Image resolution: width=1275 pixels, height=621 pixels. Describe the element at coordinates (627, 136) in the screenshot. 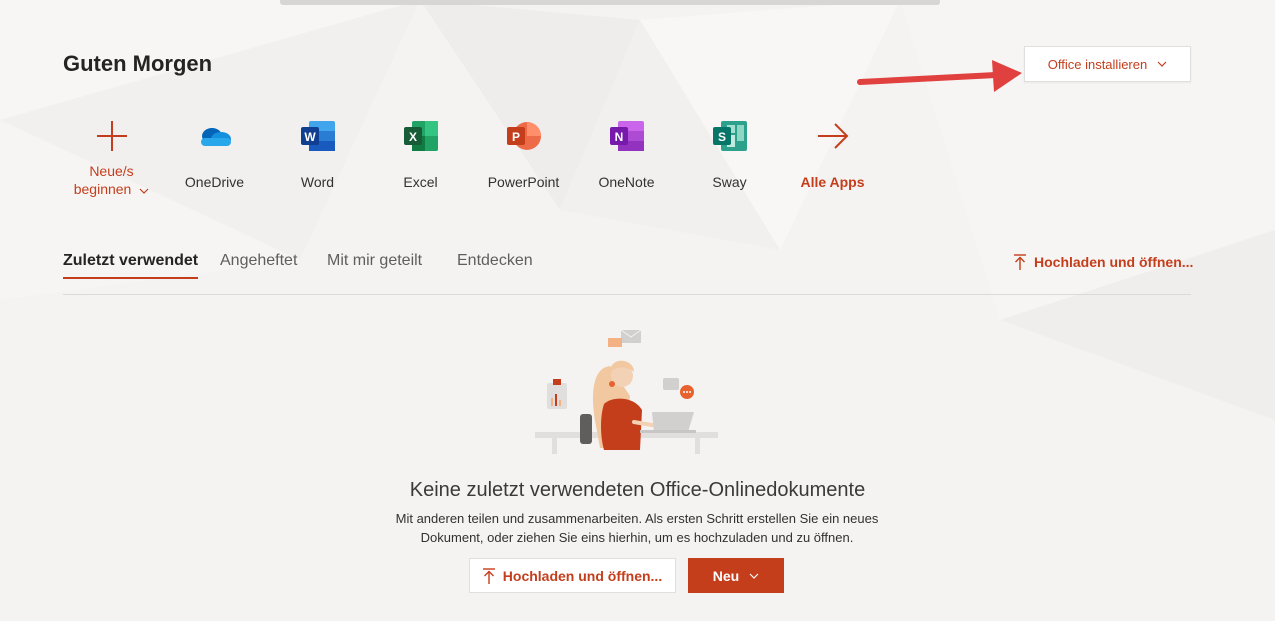

I see `onenote-icon: N` at that location.